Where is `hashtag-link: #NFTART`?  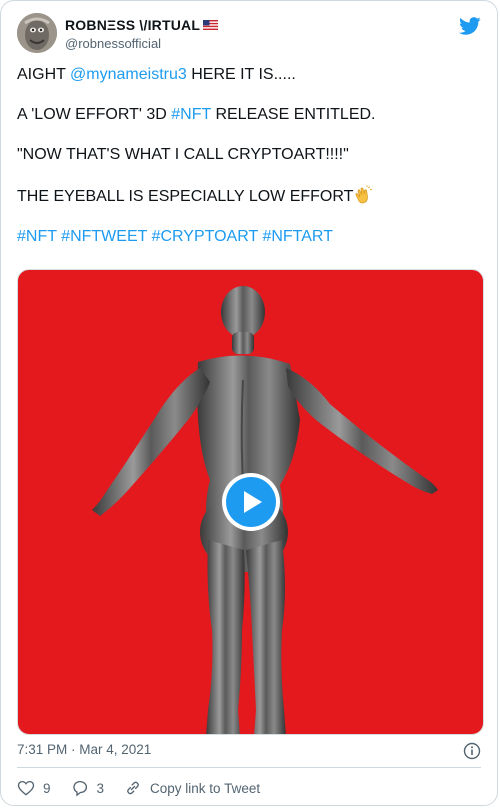 hashtag-link: #NFTART is located at coordinates (297, 236).